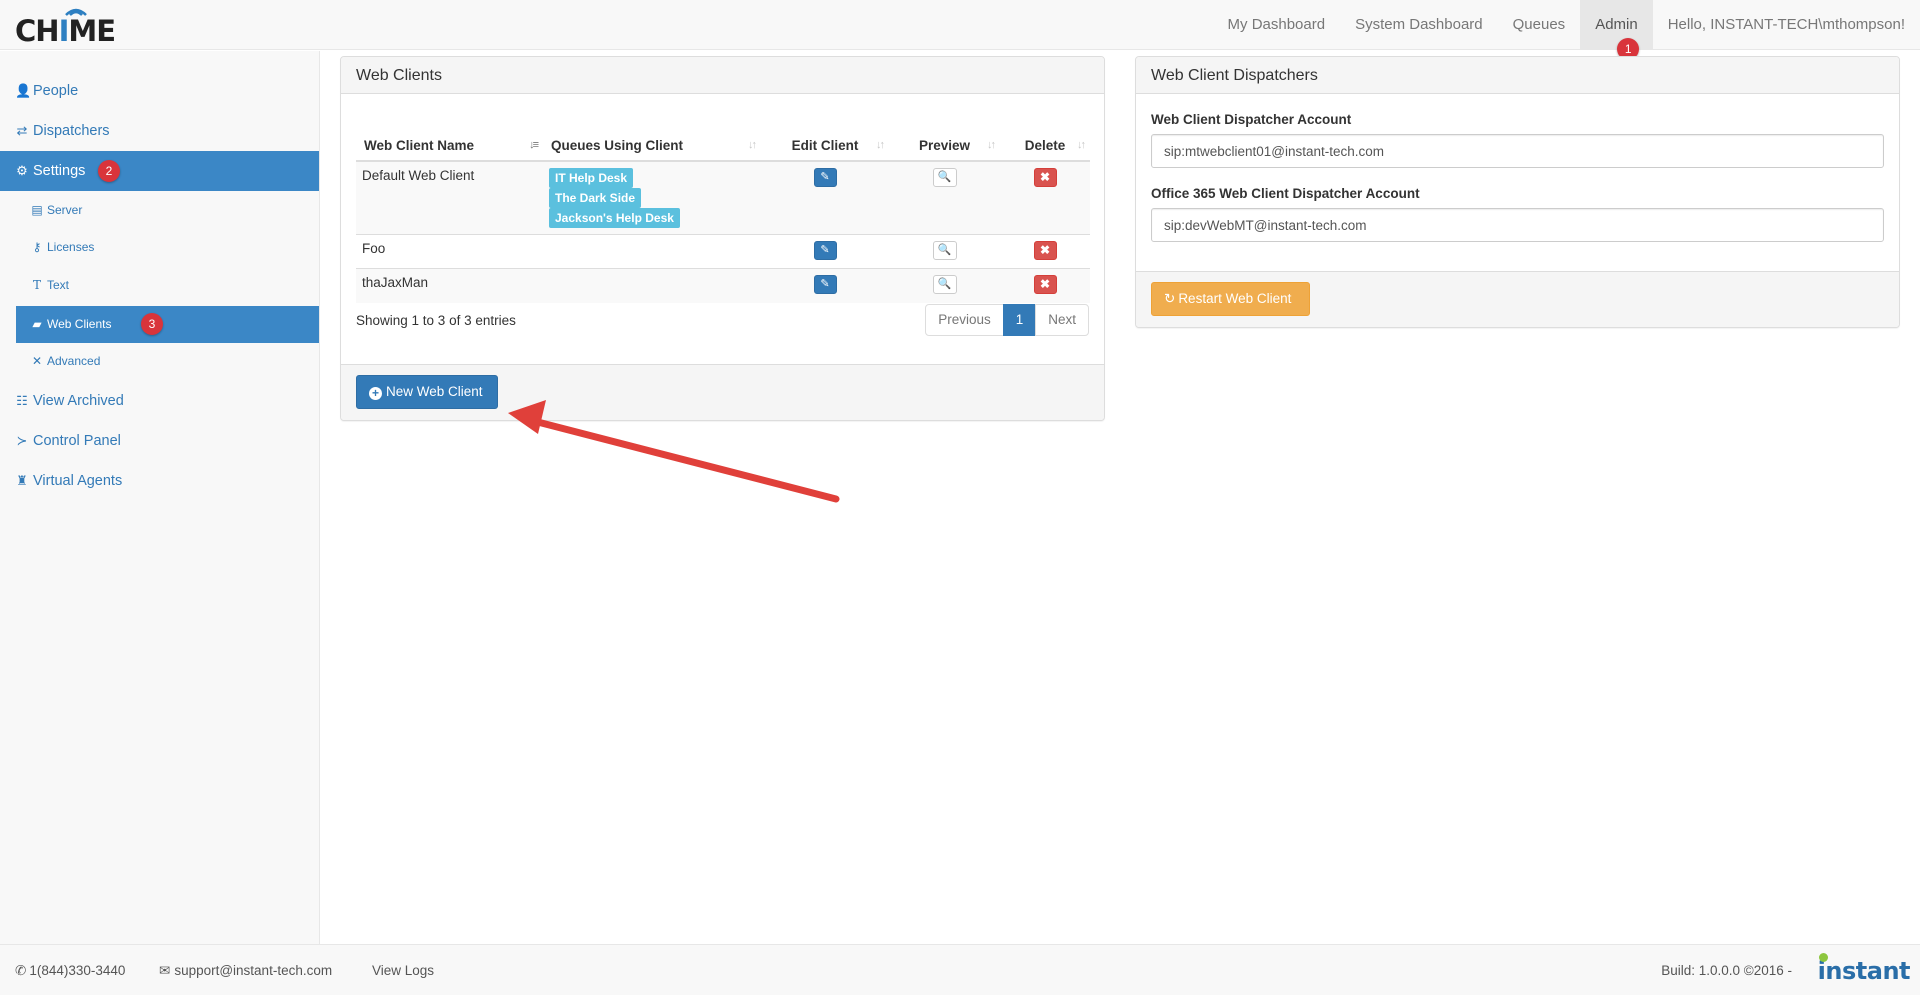 The width and height of the screenshot is (1920, 995). I want to click on panel-title: Web Client Dispatchers, so click(1517, 75).